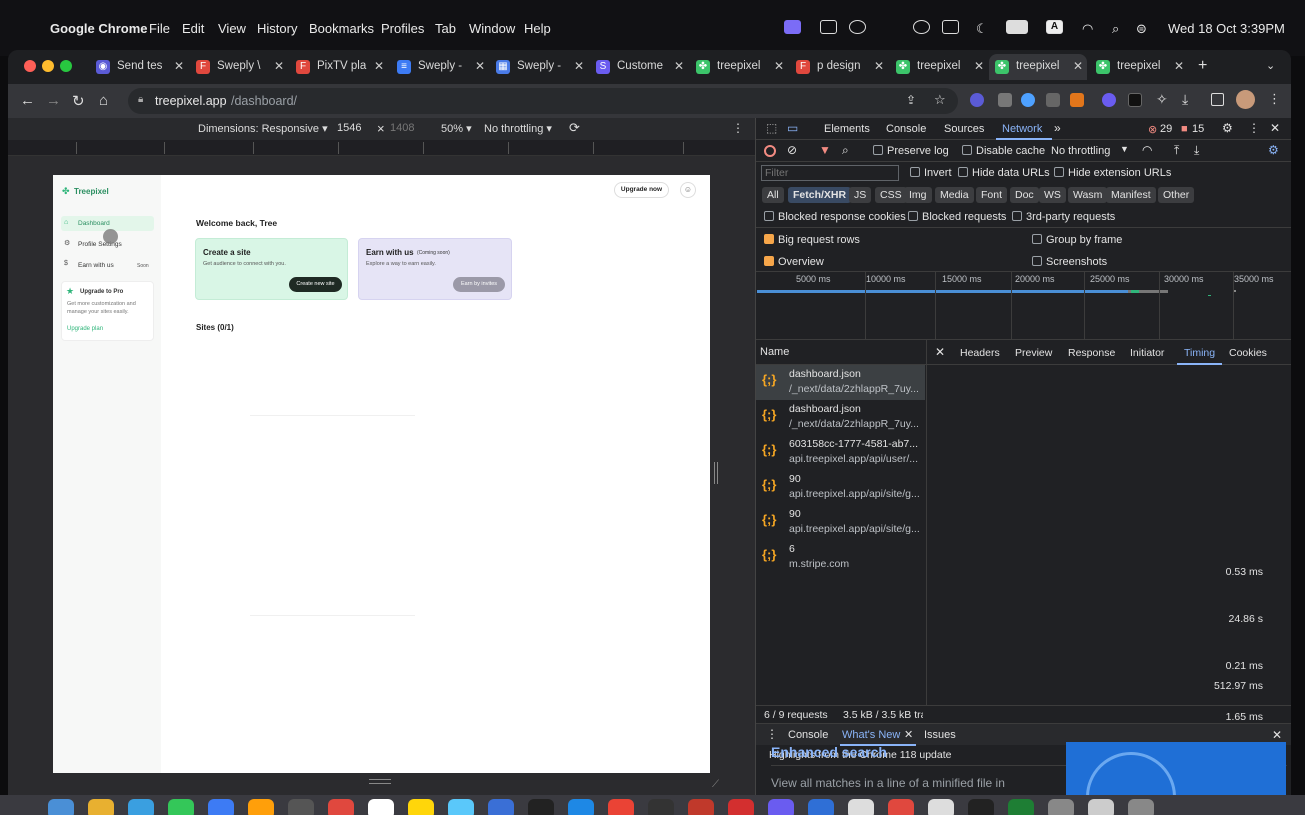 The image size is (1305, 815). I want to click on zoom-select: 50% ▾, so click(456, 128).